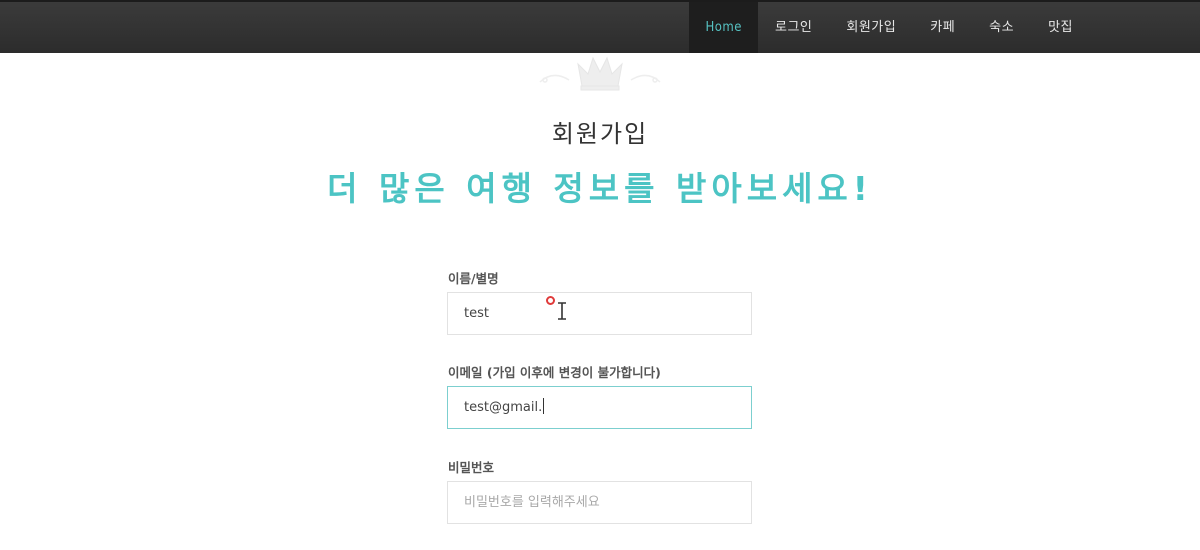 The image size is (1200, 550). Describe the element at coordinates (600, 188) in the screenshot. I see `signup-headline: 더 많은 여행 정보를 받아보세요!` at that location.